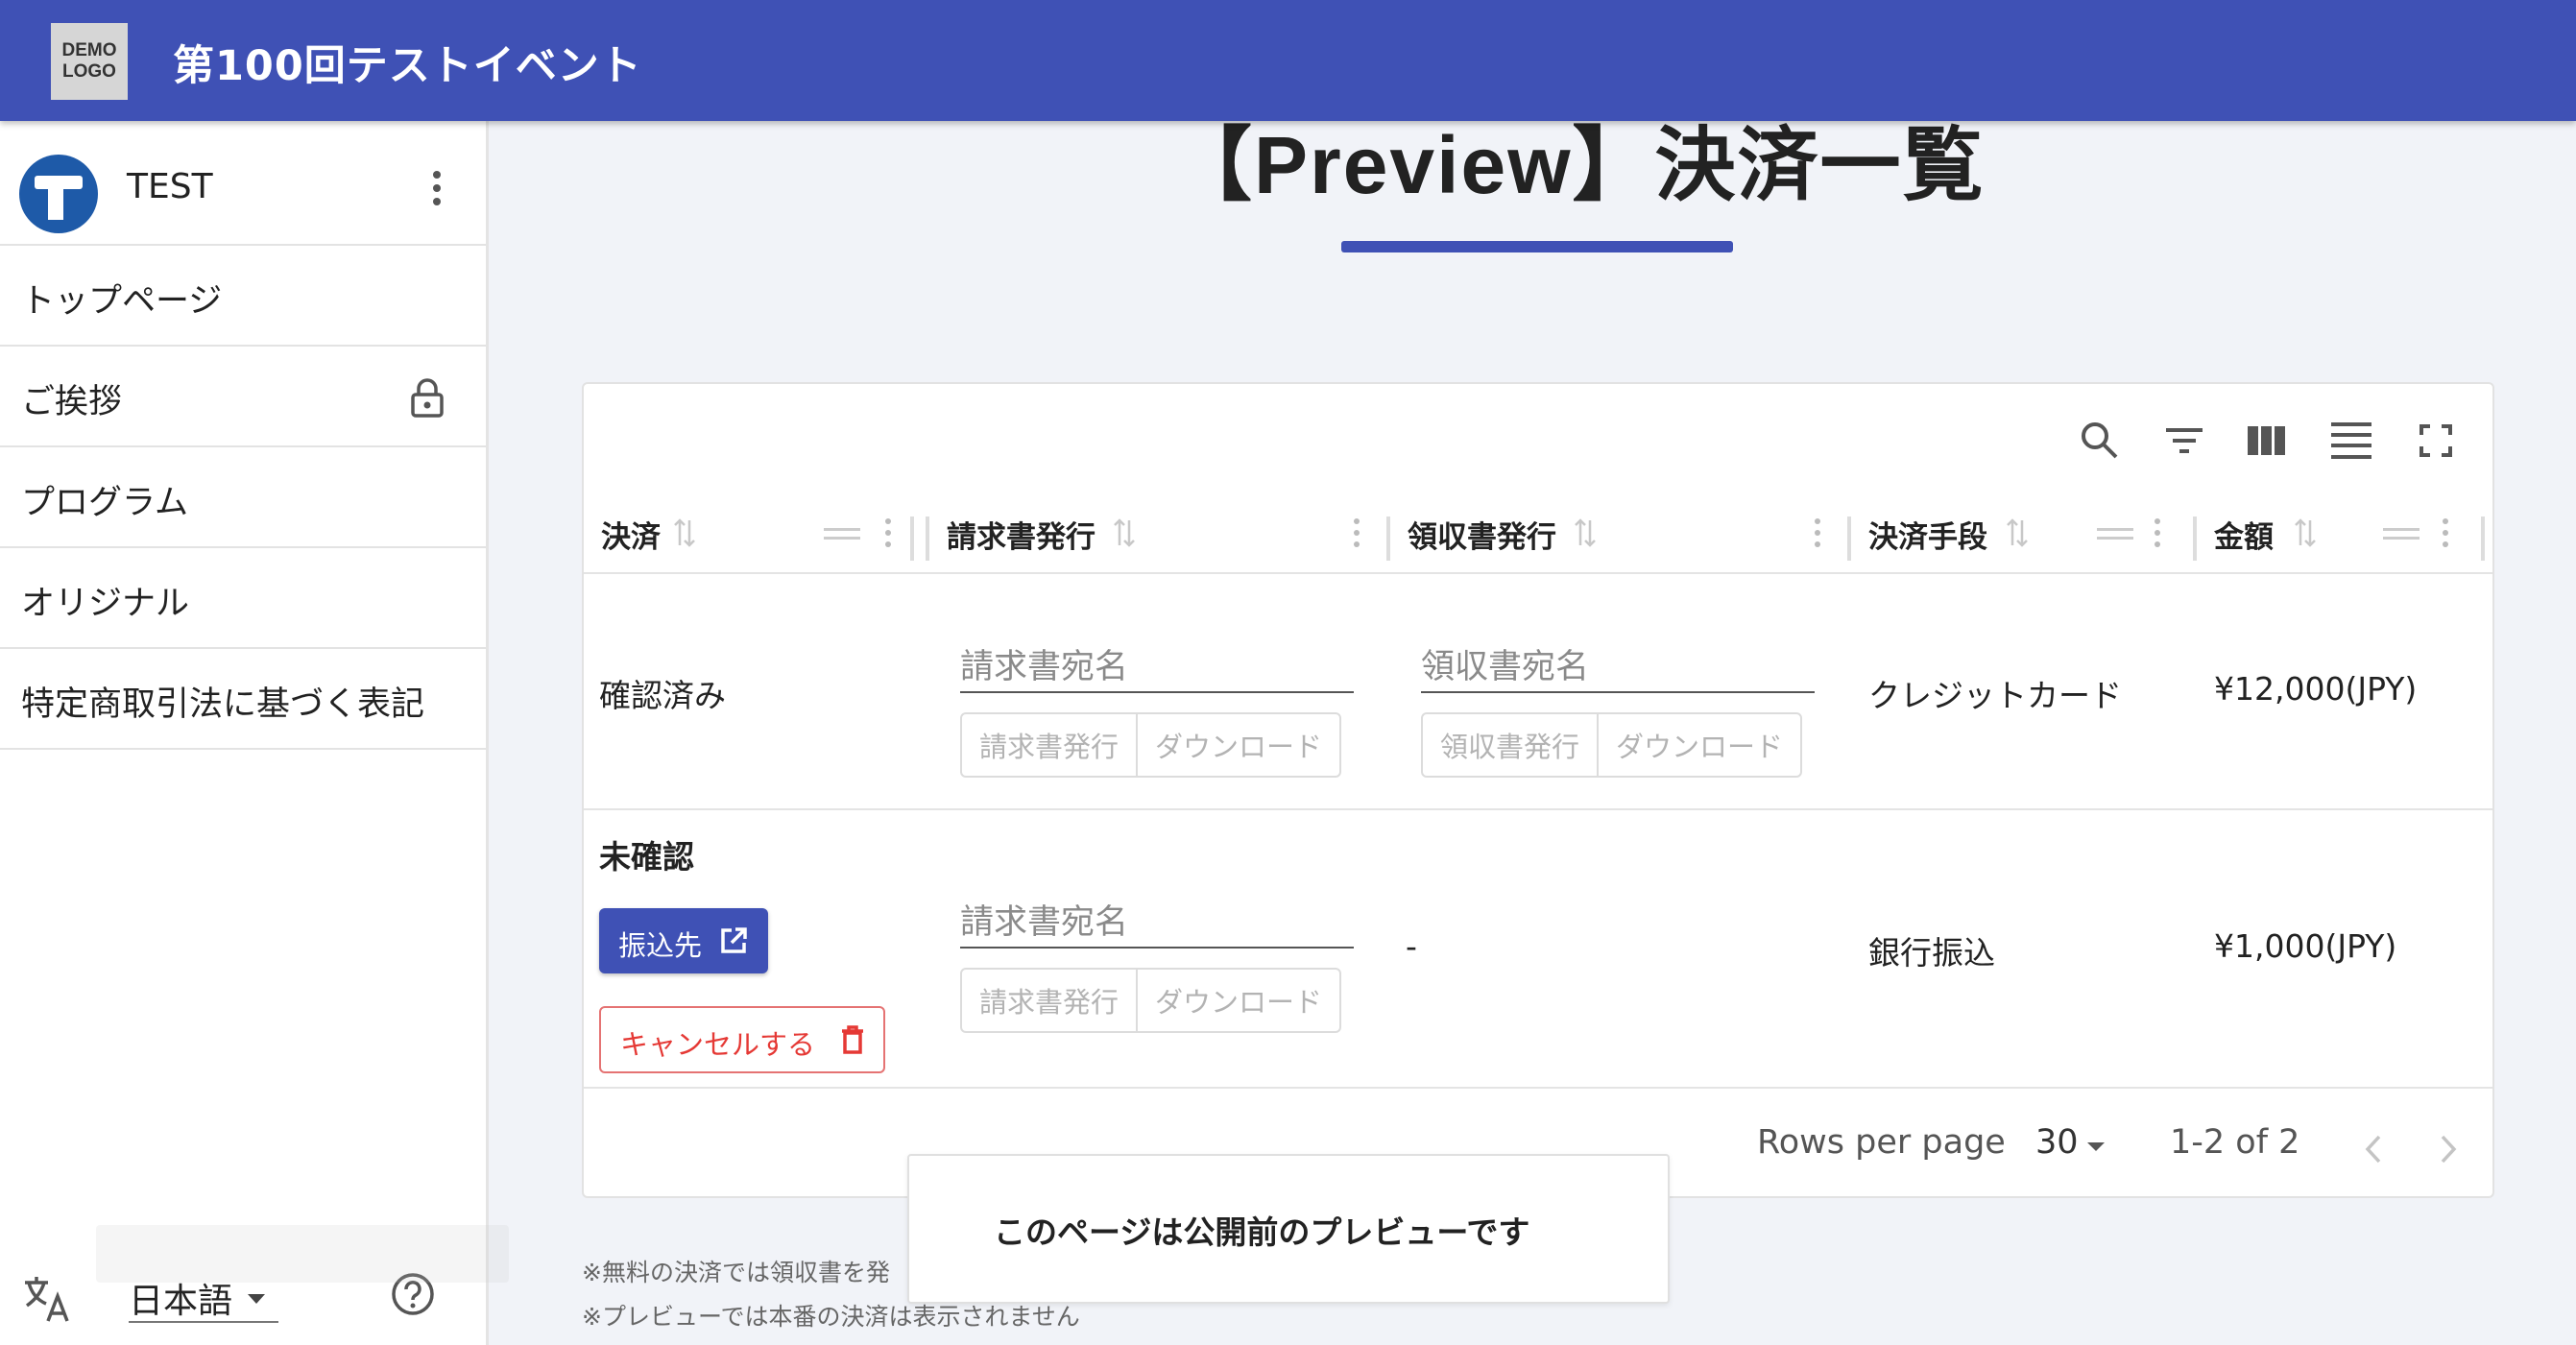  I want to click on header-divider, so click(1538, 573).